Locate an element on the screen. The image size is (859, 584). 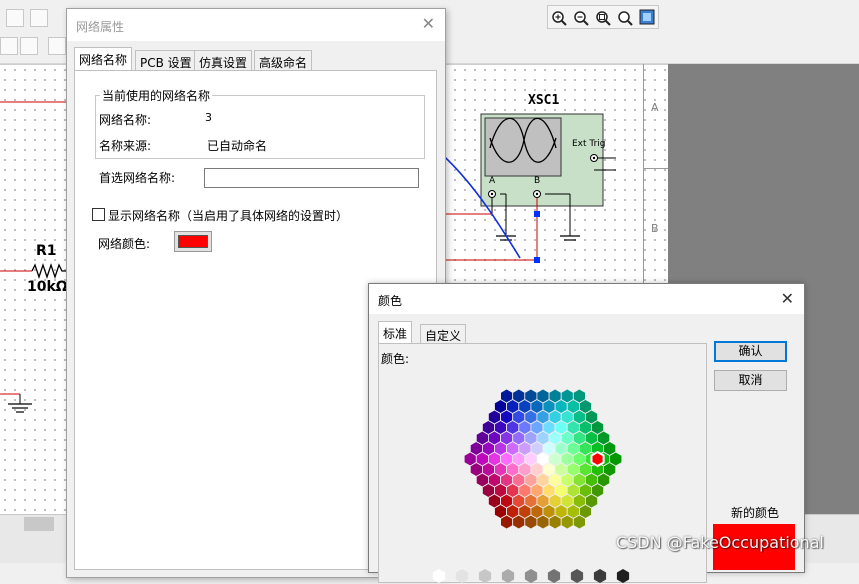
tab-pcb-settings: PCB 设置 is located at coordinates (166, 60).